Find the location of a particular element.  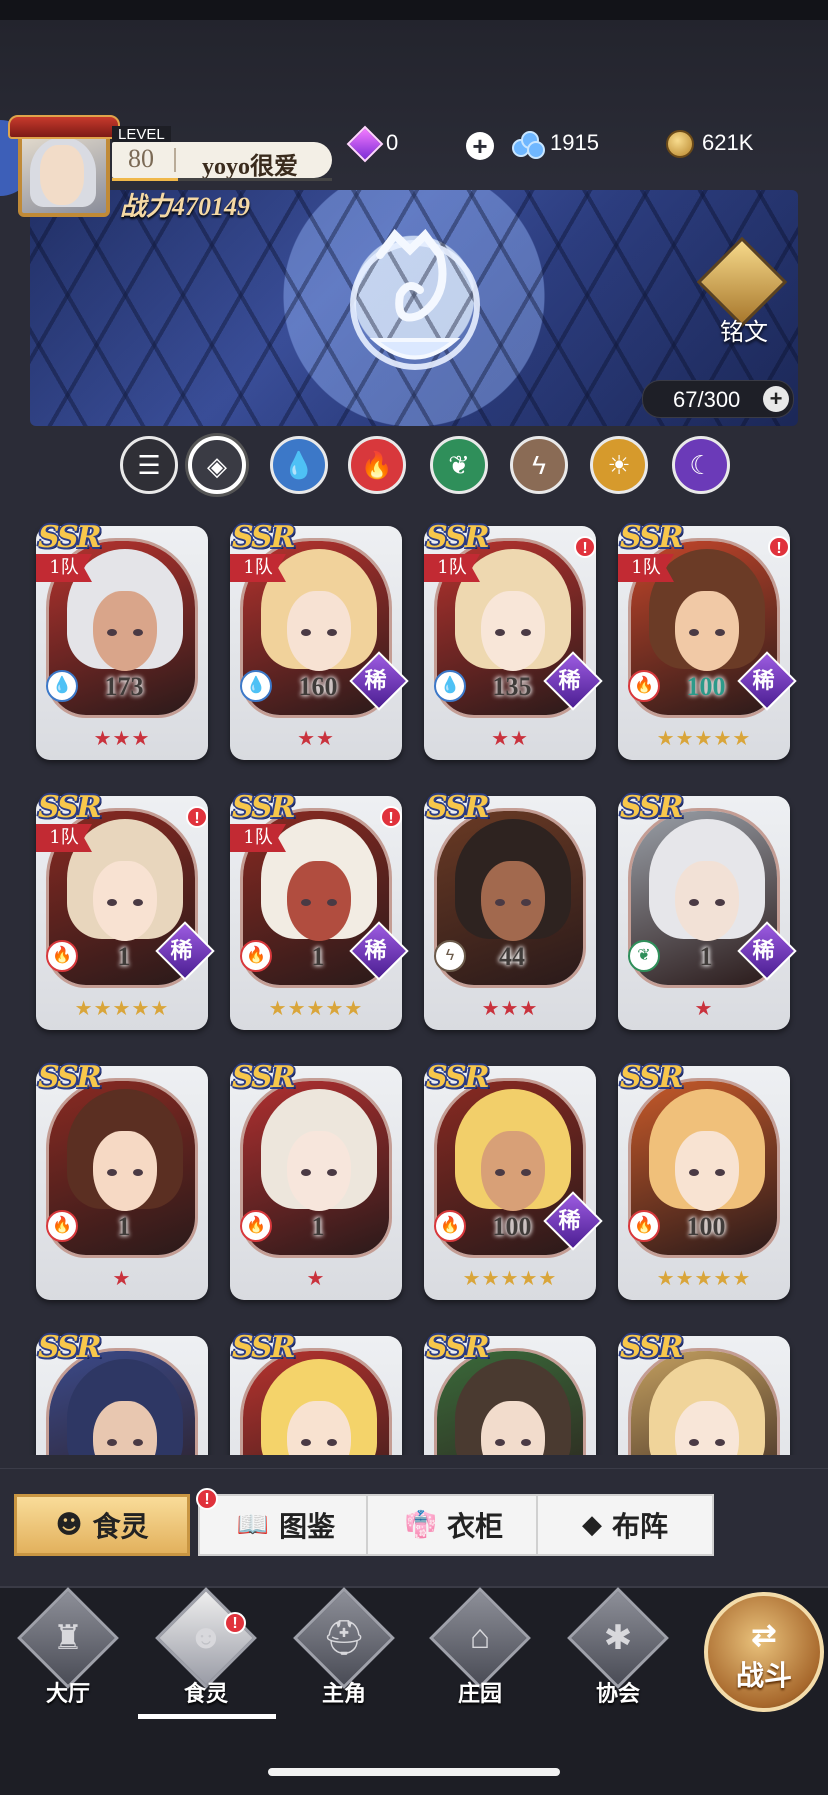

nav-item-1: ☻ 食灵 is located at coordinates (206, 1647).